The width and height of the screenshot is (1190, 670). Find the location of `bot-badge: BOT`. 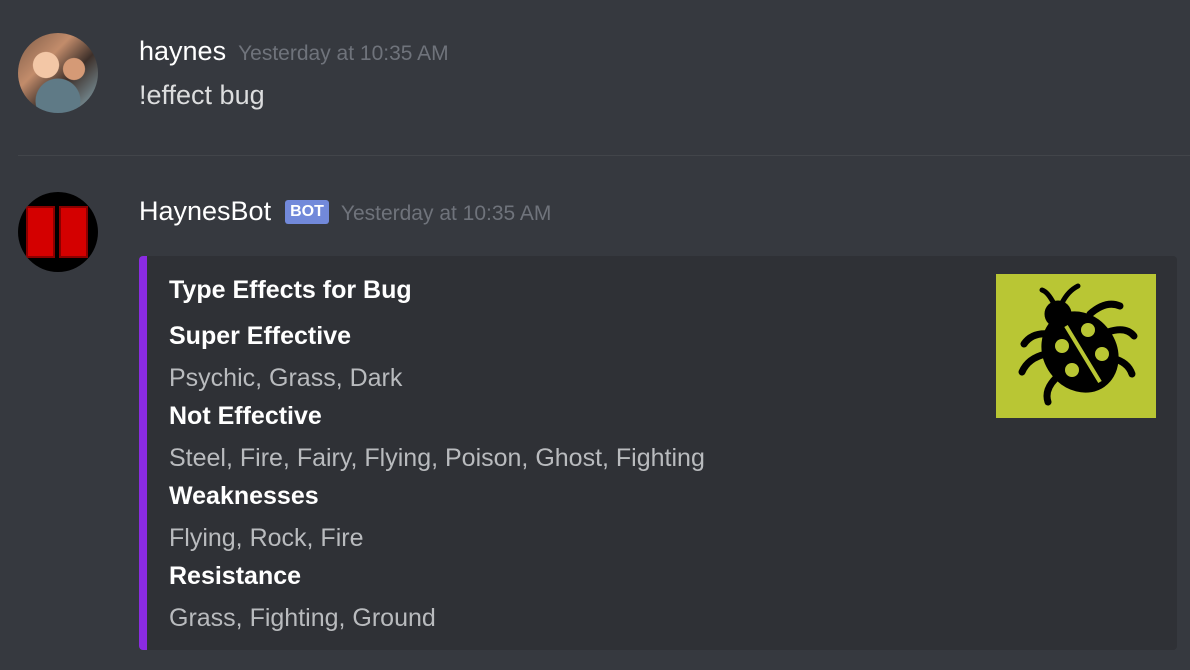

bot-badge: BOT is located at coordinates (307, 212).